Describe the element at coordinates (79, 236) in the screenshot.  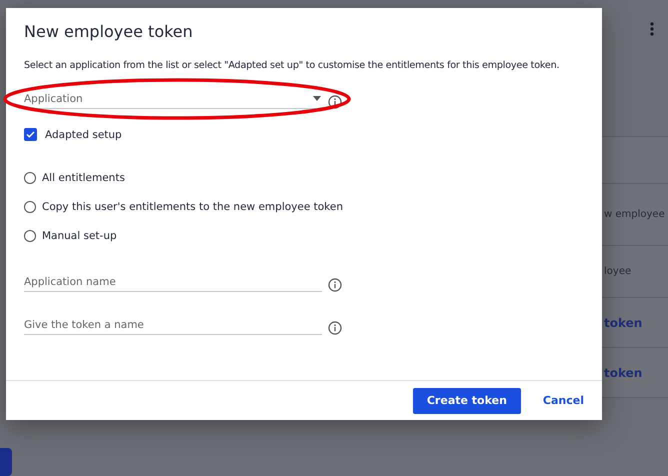
I see `radio-label: Manual set-up` at that location.